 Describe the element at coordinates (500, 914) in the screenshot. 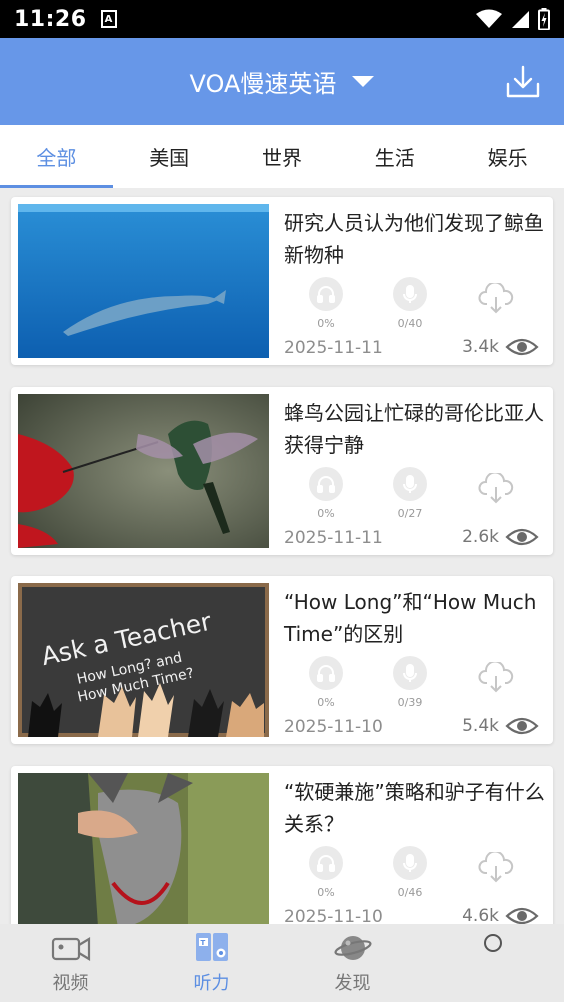

I see `view-count: 4.6k` at that location.